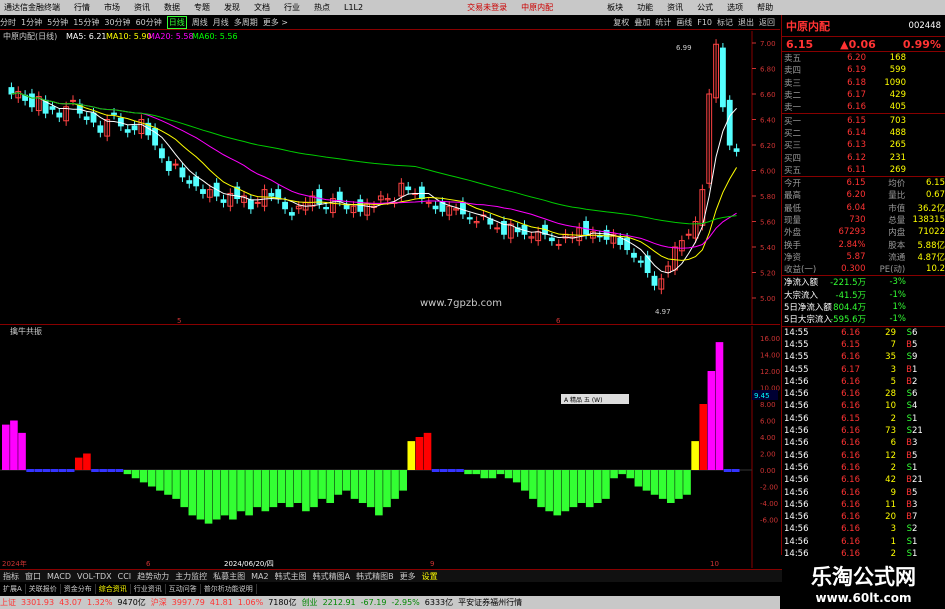 The height and width of the screenshot is (609, 945). Describe the element at coordinates (890, 332) in the screenshot. I see `tick-row-cell: 29` at that location.